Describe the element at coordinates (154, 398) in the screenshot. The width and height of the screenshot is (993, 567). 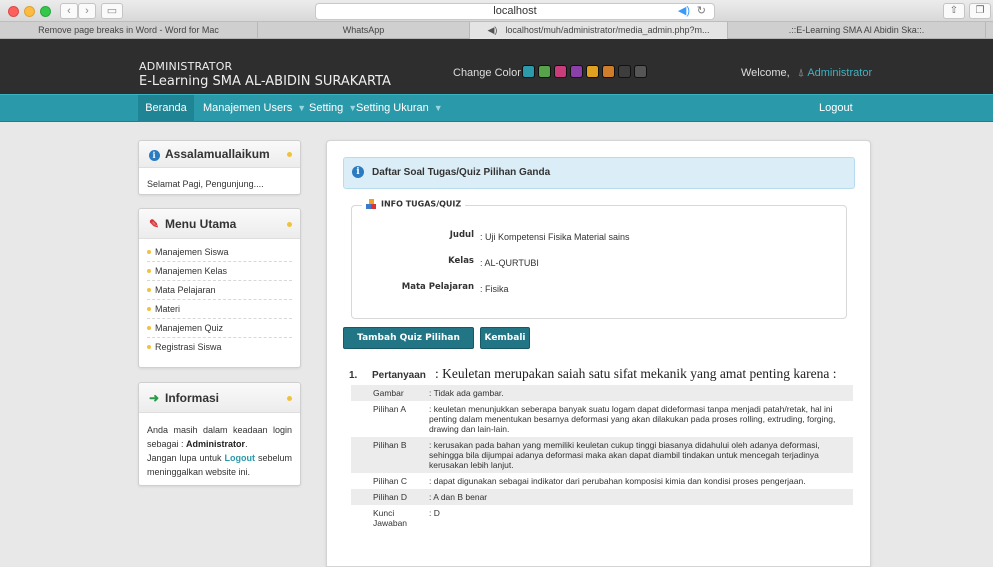
I see `arrow-right-icon: ➜` at that location.